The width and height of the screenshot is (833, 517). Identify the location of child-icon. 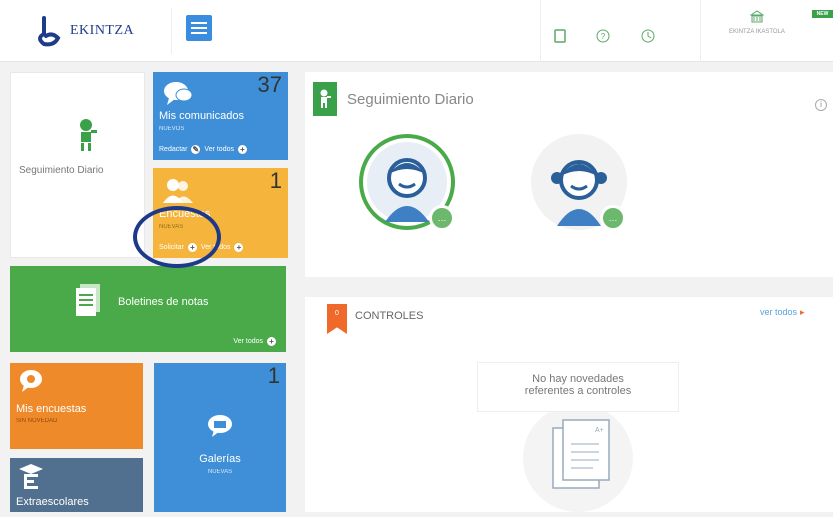
(88, 135).